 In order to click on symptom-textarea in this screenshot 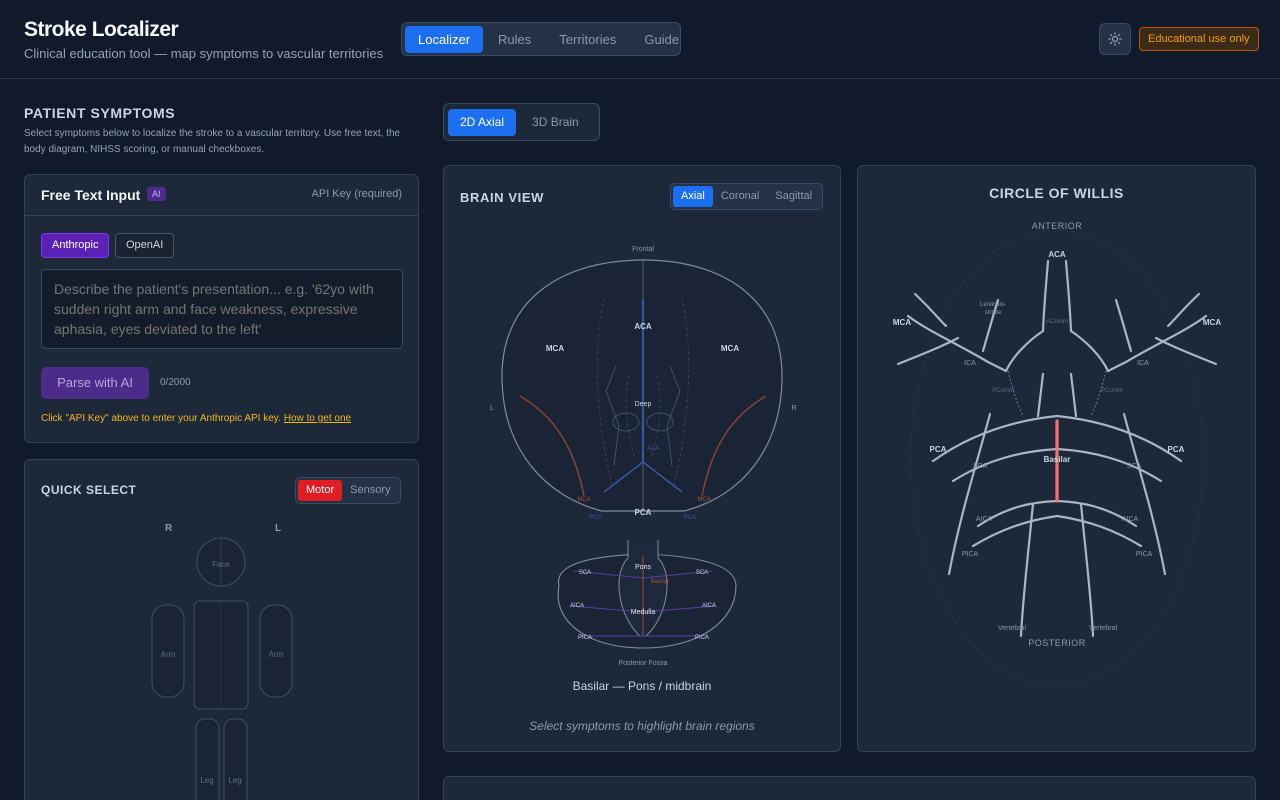, I will do `click(222, 309)`.